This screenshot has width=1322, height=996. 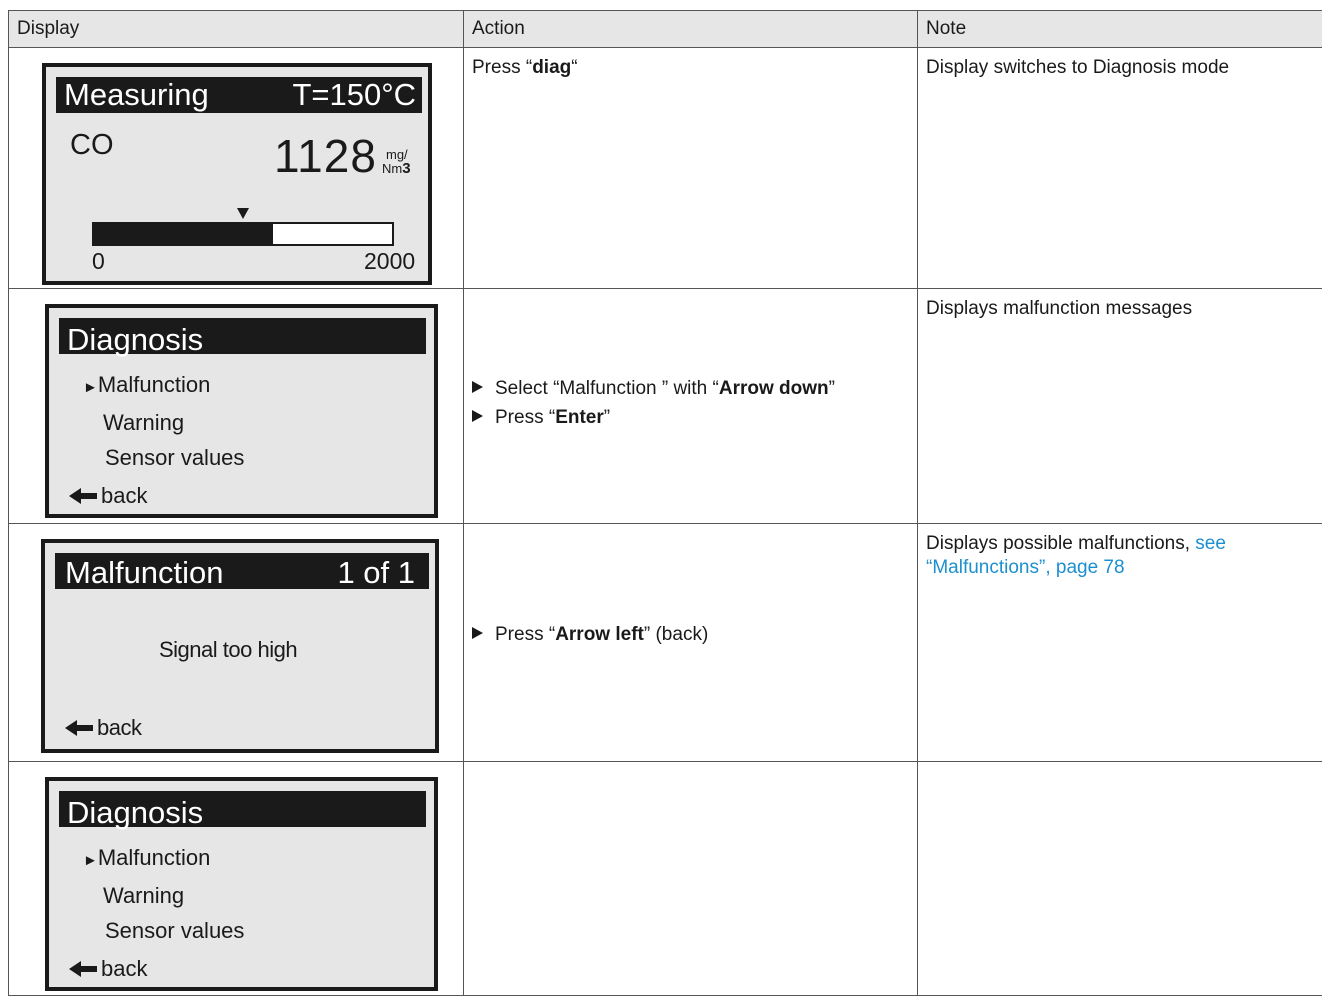 What do you see at coordinates (376, 573) in the screenshot?
I see `lcd-page-counter: 1 of 1` at bounding box center [376, 573].